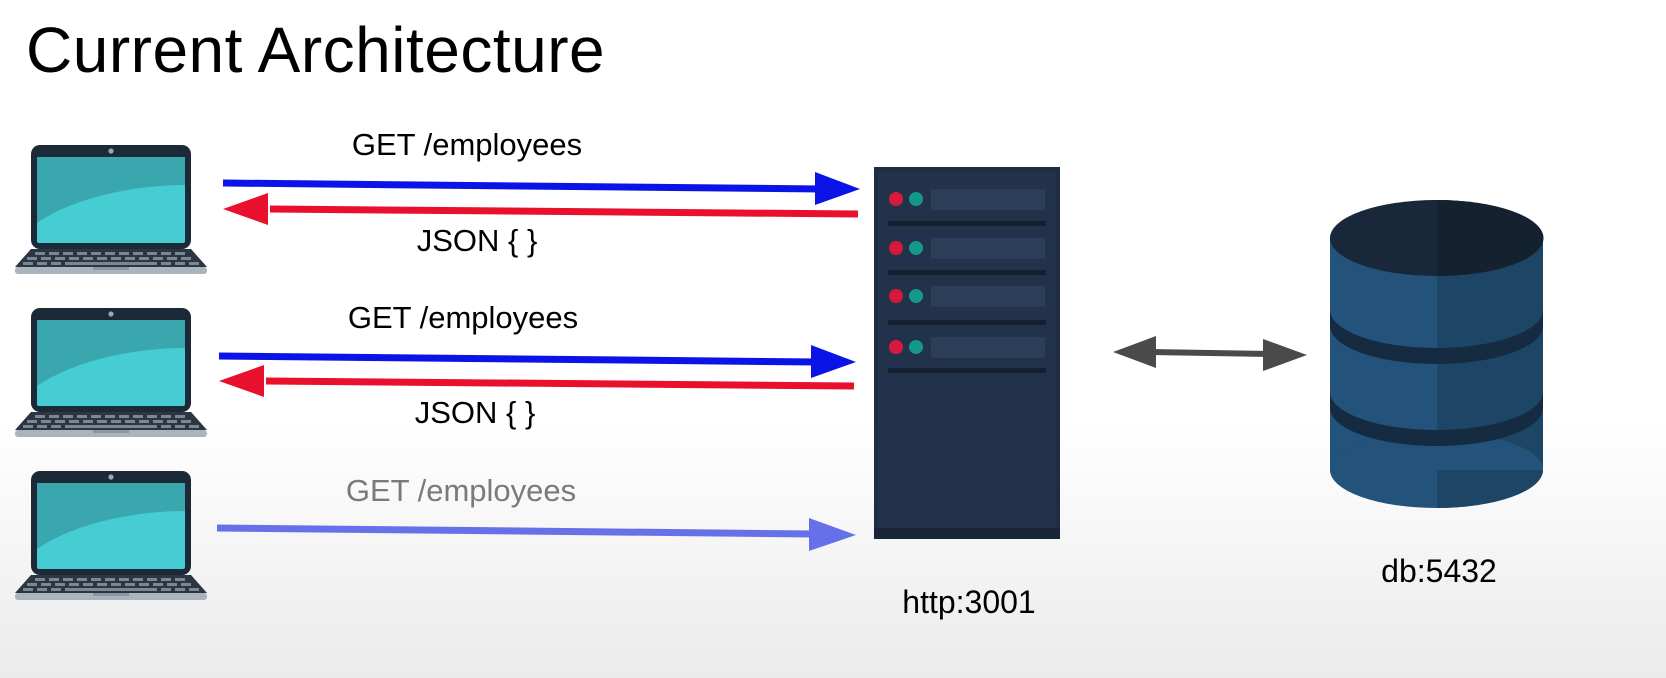 Image resolution: width=1666 pixels, height=678 pixels. What do you see at coordinates (1210, 353) in the screenshot?
I see `db-link-arrow` at bounding box center [1210, 353].